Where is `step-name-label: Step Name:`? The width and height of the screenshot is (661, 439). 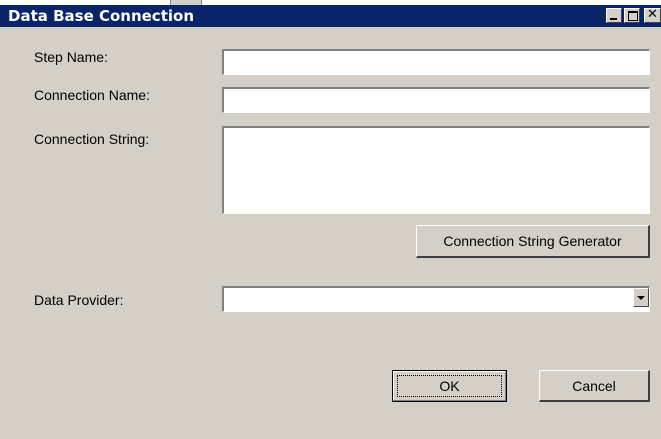 step-name-label: Step Name: is located at coordinates (71, 57).